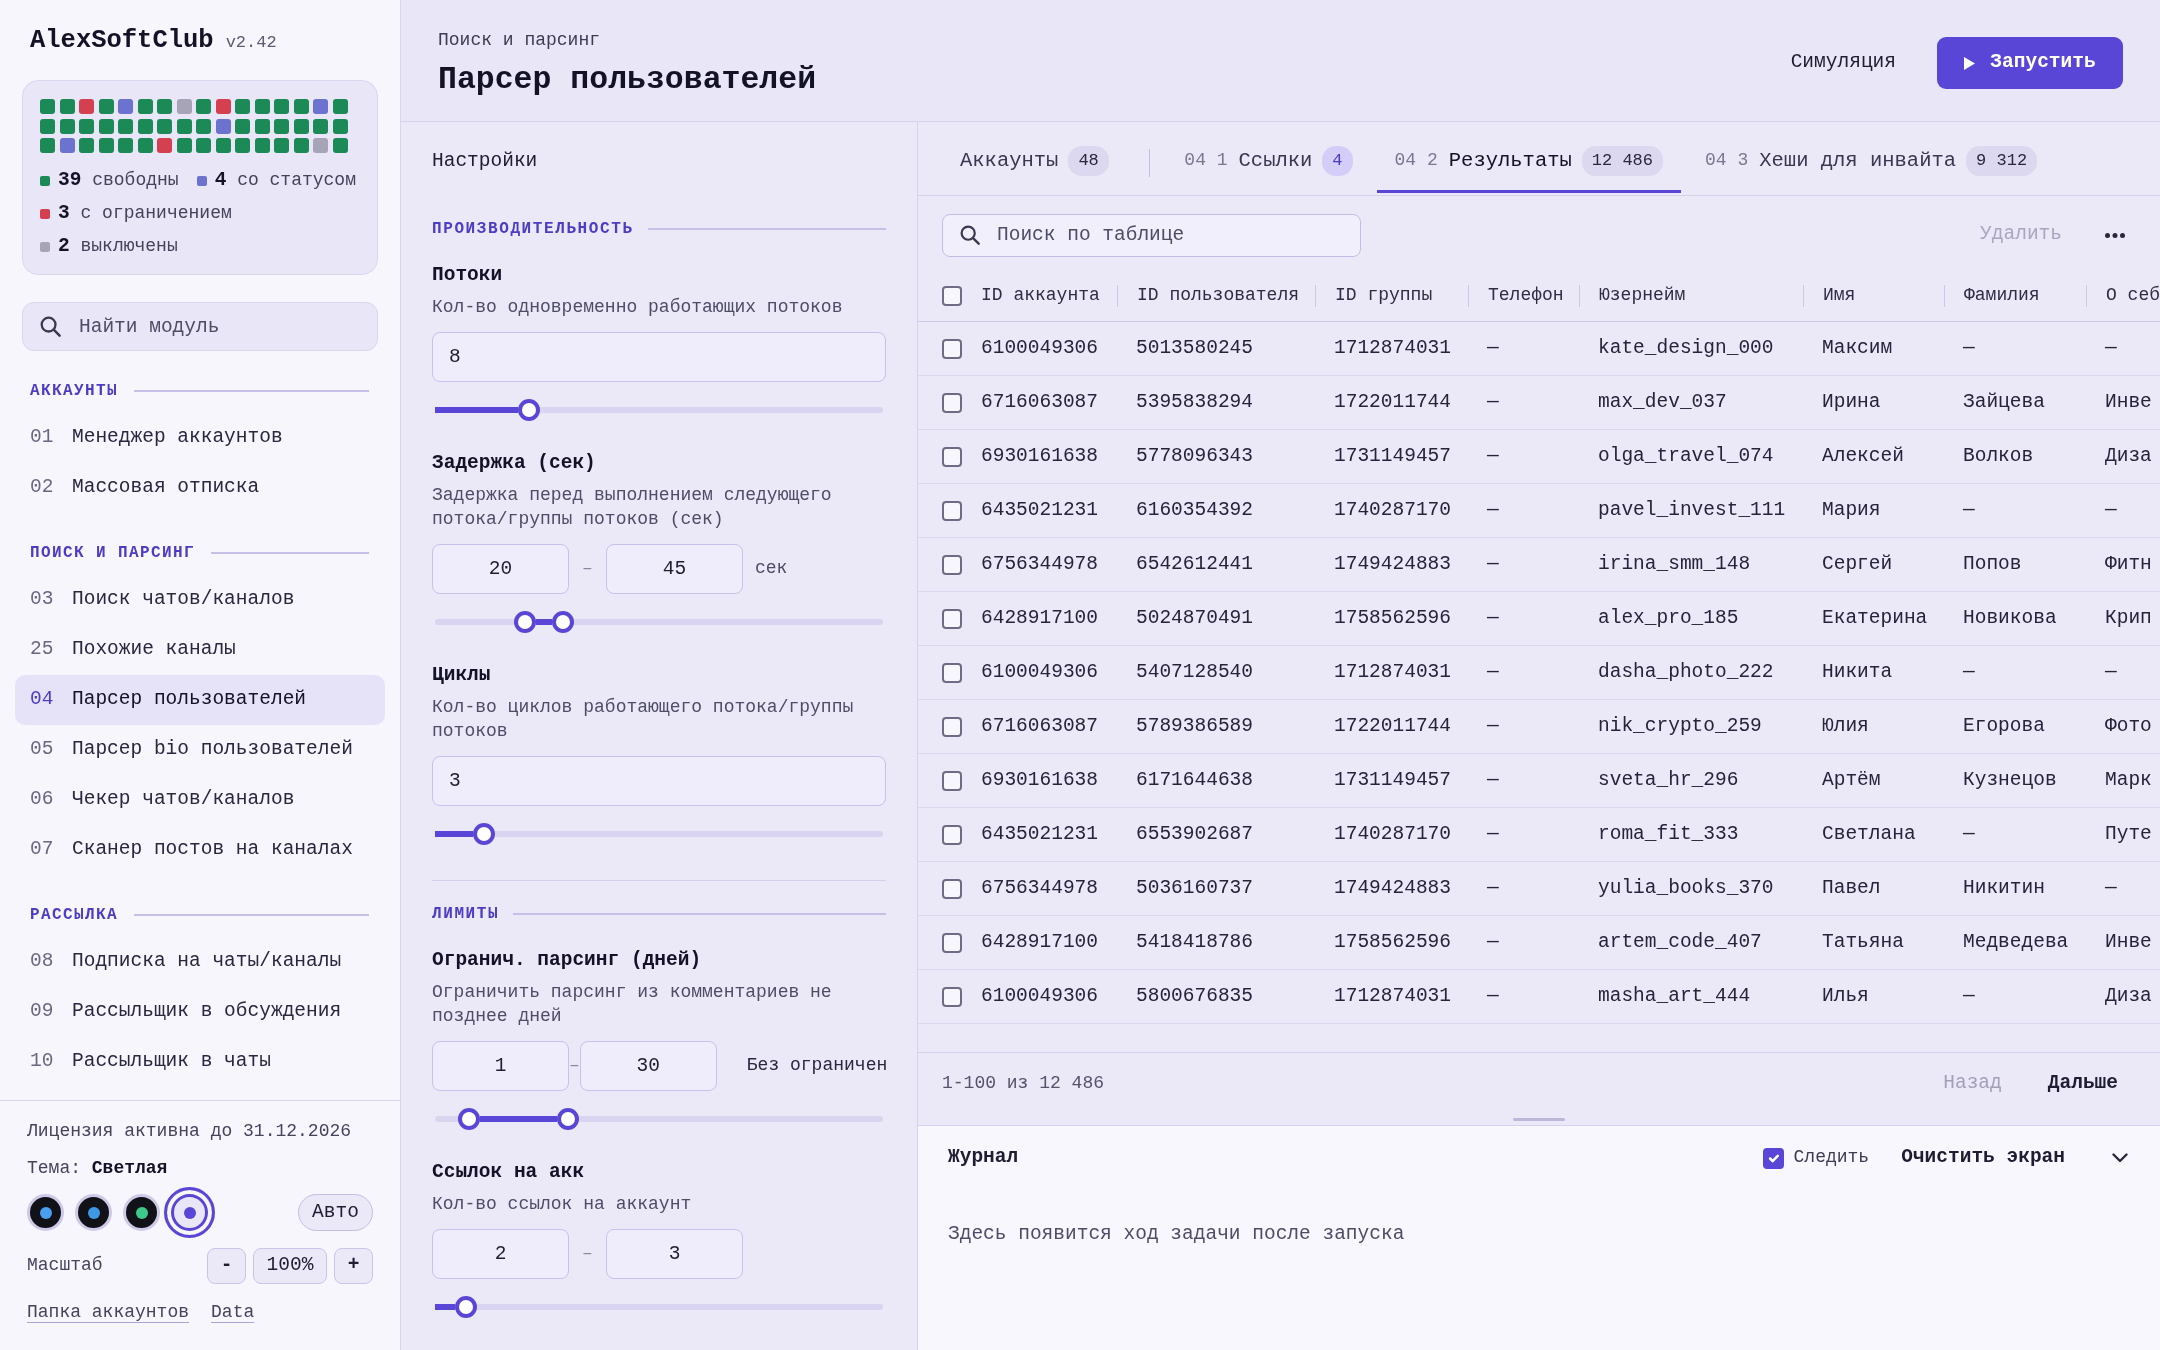 Image resolution: width=2160 pixels, height=1350 pixels. Describe the element at coordinates (108, 1312) in the screenshot. I see `footer-link: Папка аккаунтов` at that location.